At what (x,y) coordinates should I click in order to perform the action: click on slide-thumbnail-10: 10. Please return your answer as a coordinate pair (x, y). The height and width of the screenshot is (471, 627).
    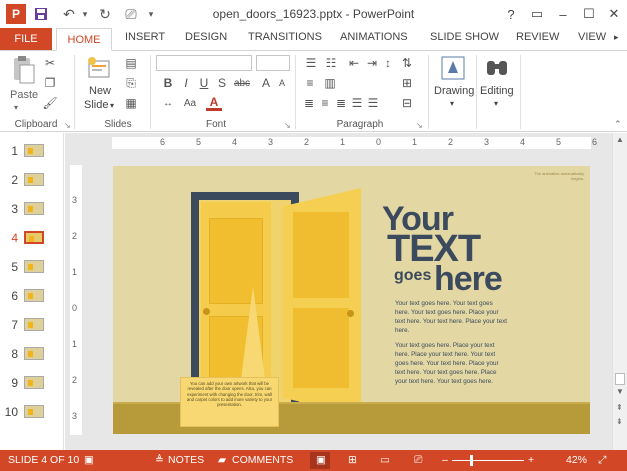
    Looking at the image, I should click on (30, 412).